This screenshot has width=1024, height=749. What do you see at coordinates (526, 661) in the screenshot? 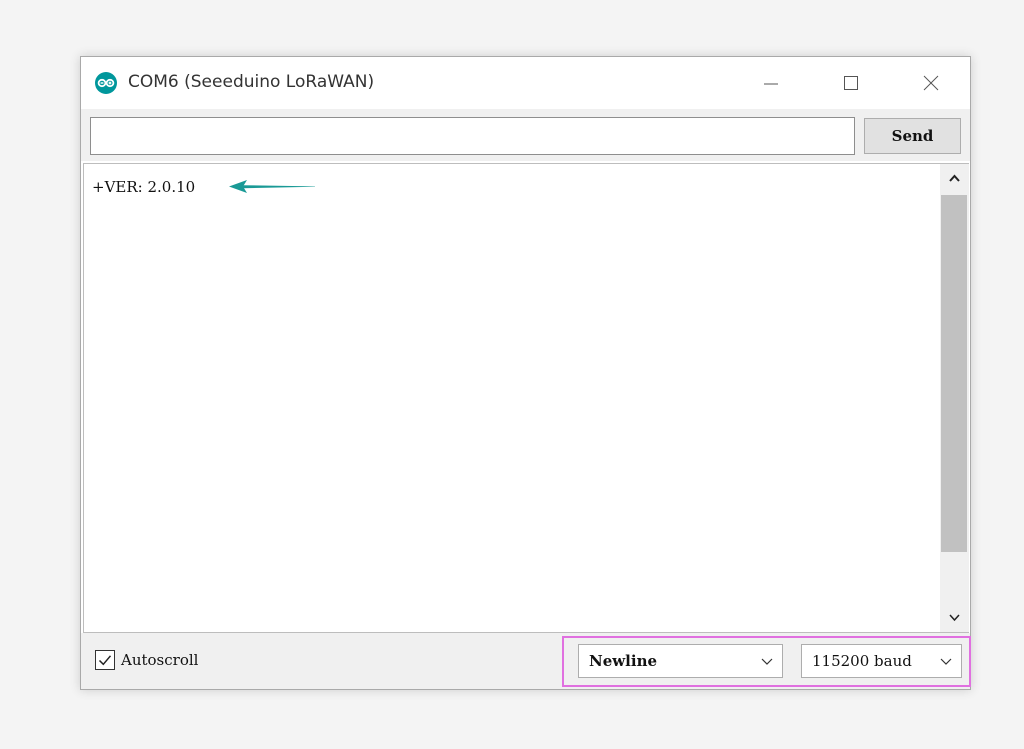
I see `bottom-bar: Autoscroll Newline 115200 baud` at bounding box center [526, 661].